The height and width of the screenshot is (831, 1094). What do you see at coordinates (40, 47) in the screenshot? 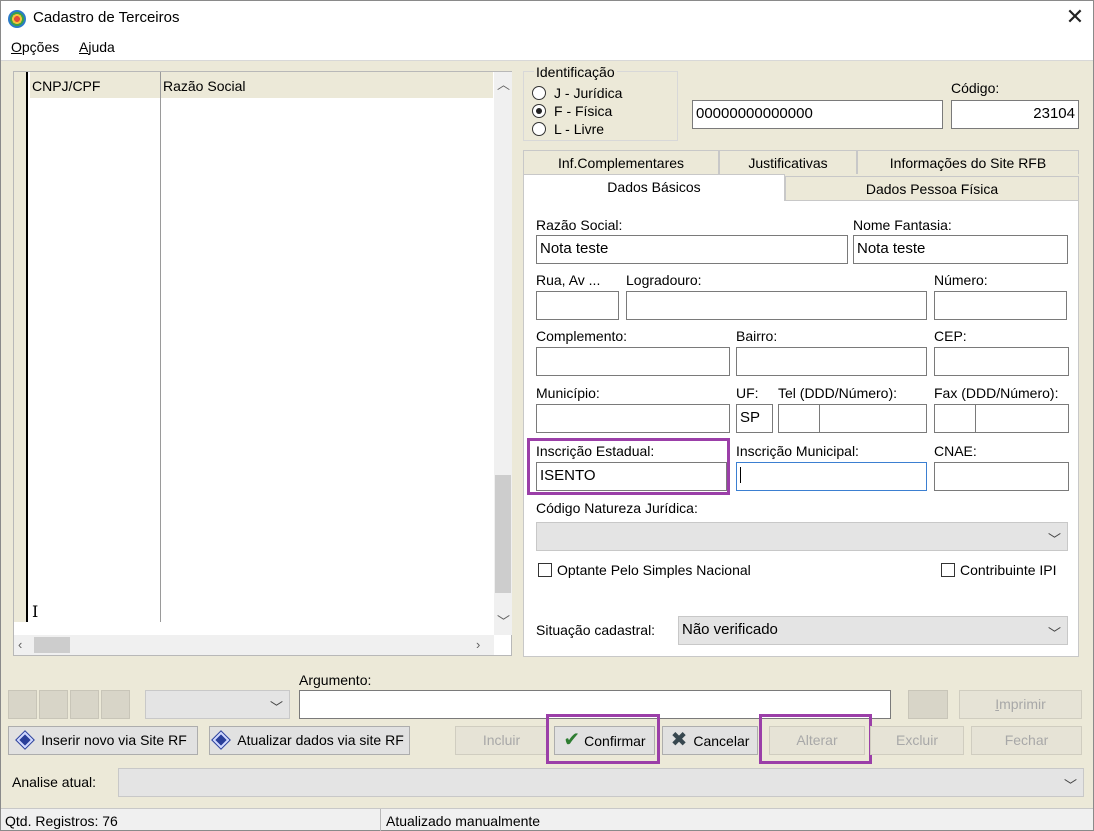
I see `menu-opcoes-rest: pções` at bounding box center [40, 47].